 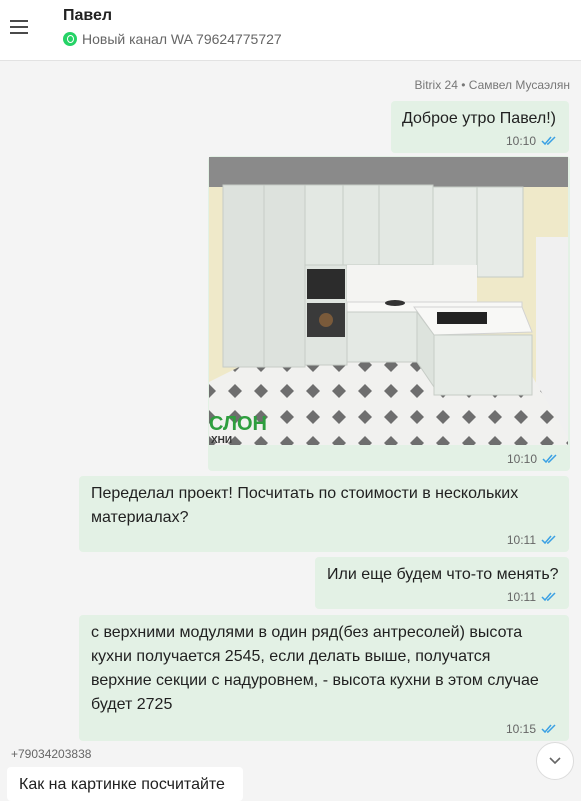 I want to click on sender-phone: +79034203838, so click(x=51, y=754).